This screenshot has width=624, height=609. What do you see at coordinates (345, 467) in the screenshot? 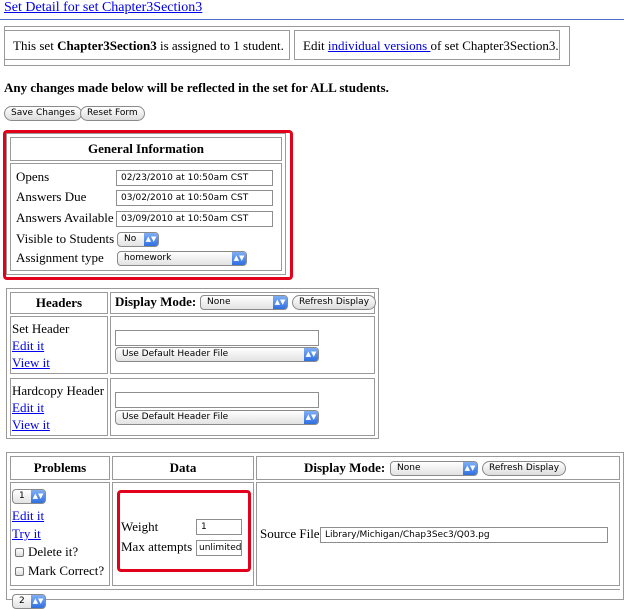
I see `problems-display-mode-label: Display Mode:` at bounding box center [345, 467].